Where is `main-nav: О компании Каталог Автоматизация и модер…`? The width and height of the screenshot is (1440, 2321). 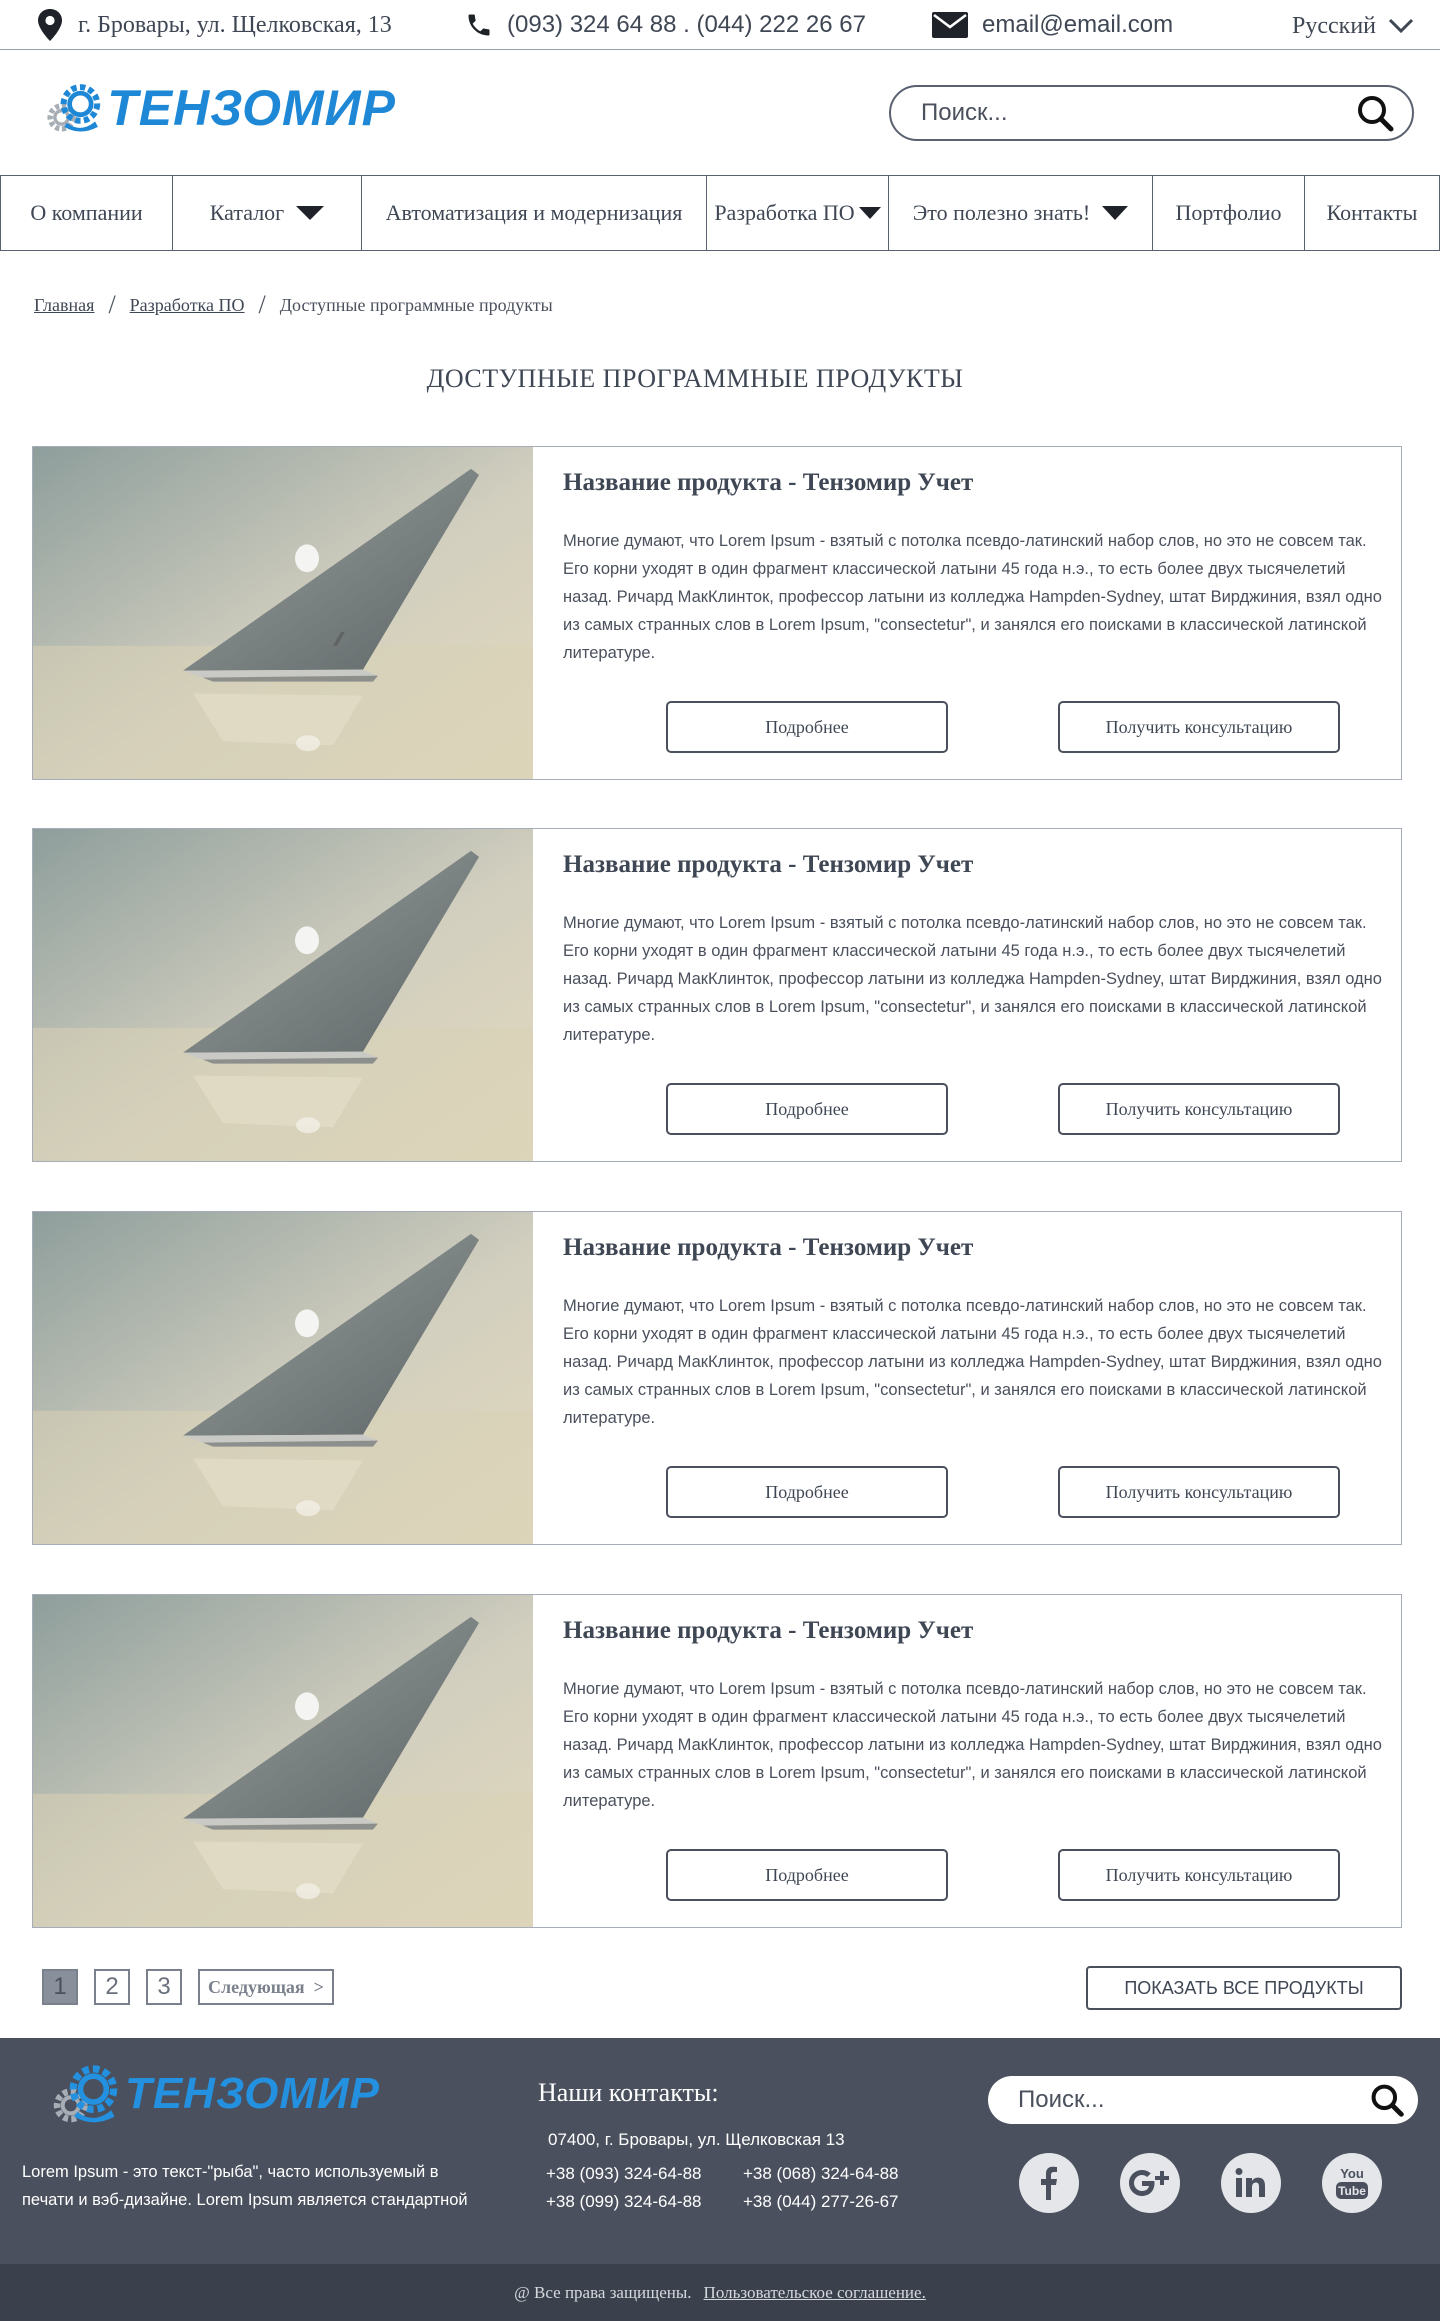
main-nav: О компании Каталог Автоматизация и модер… is located at coordinates (720, 213).